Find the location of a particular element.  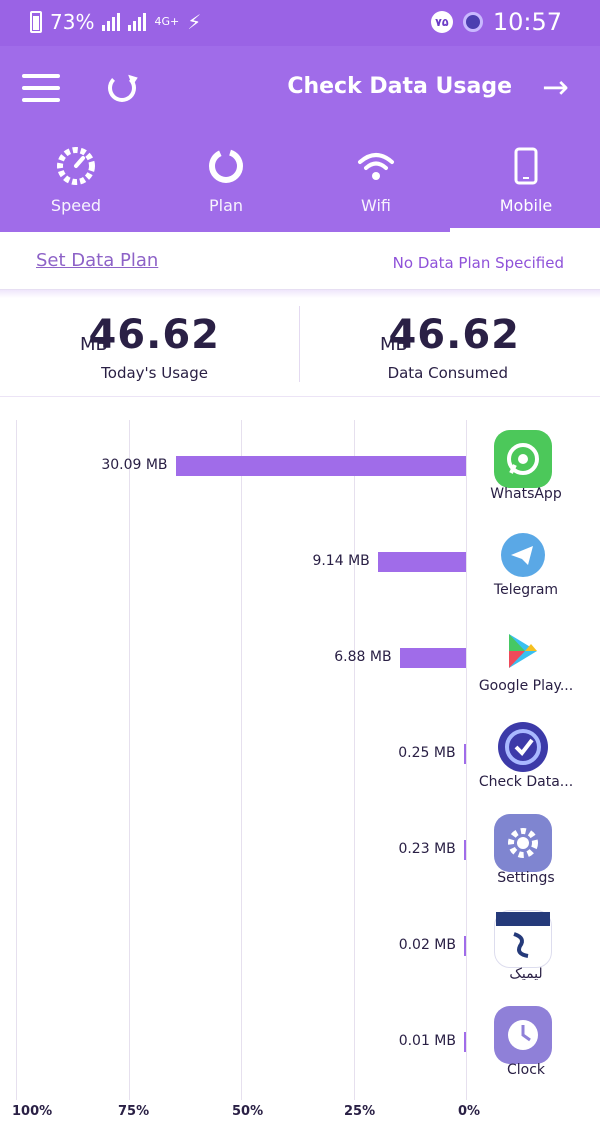

today-usage-unit: MB is located at coordinates (94, 344).